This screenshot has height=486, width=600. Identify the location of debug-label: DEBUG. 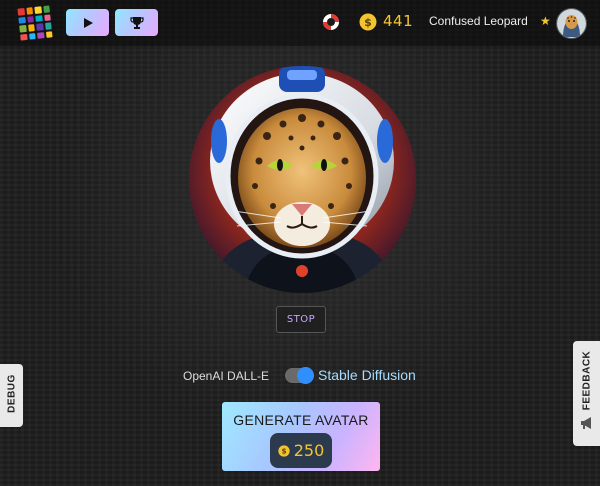
(12, 393).